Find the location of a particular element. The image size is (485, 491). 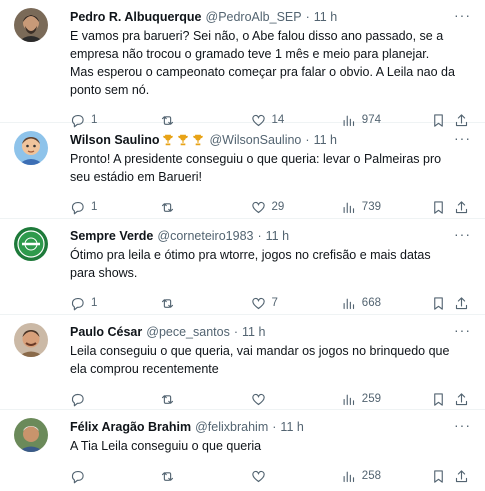

trophy-badges is located at coordinates (183, 140).